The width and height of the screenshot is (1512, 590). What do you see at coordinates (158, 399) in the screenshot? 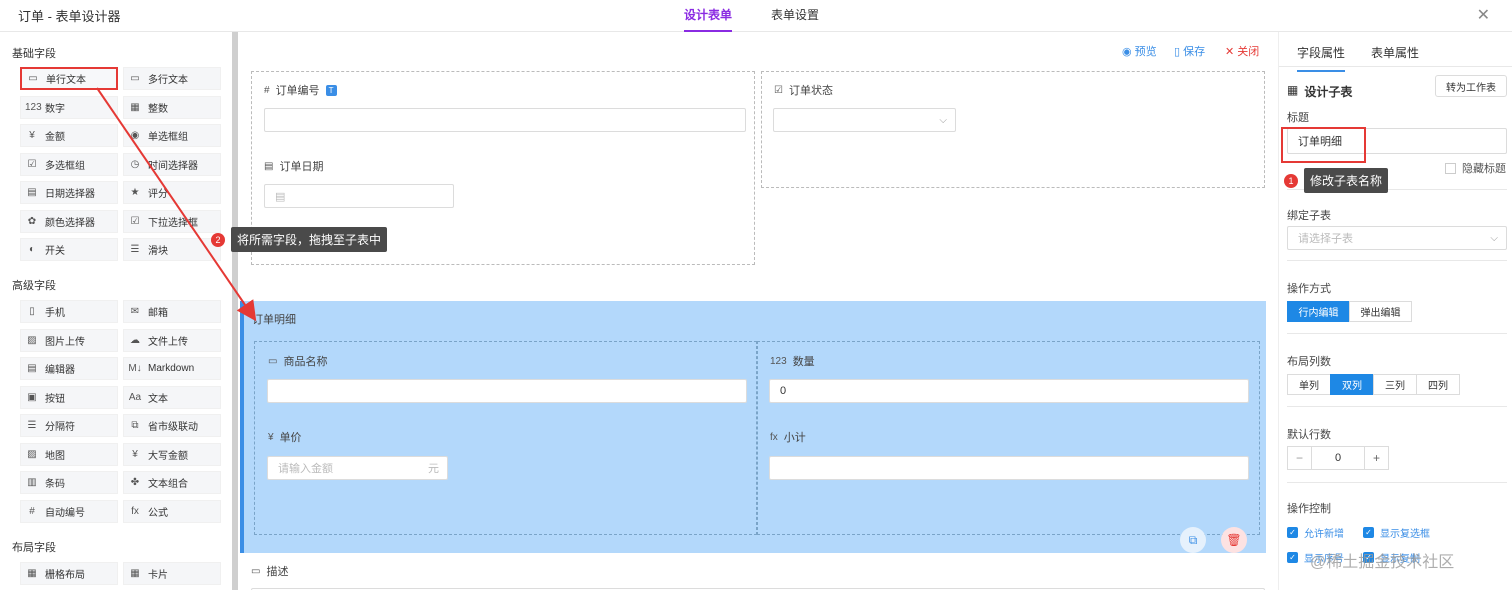
I see `field-item-label: 文本` at bounding box center [158, 399].